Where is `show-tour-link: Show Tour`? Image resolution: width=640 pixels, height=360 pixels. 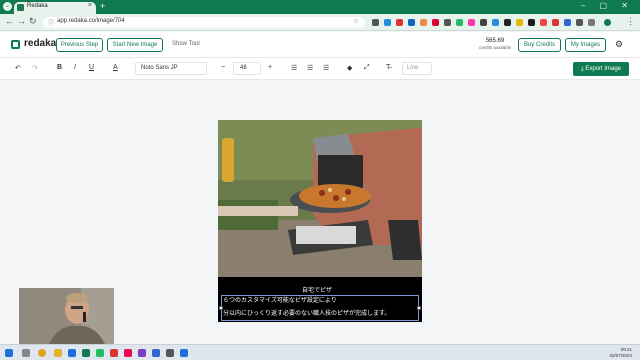
show-tour-link: Show Tour is located at coordinates (186, 44).